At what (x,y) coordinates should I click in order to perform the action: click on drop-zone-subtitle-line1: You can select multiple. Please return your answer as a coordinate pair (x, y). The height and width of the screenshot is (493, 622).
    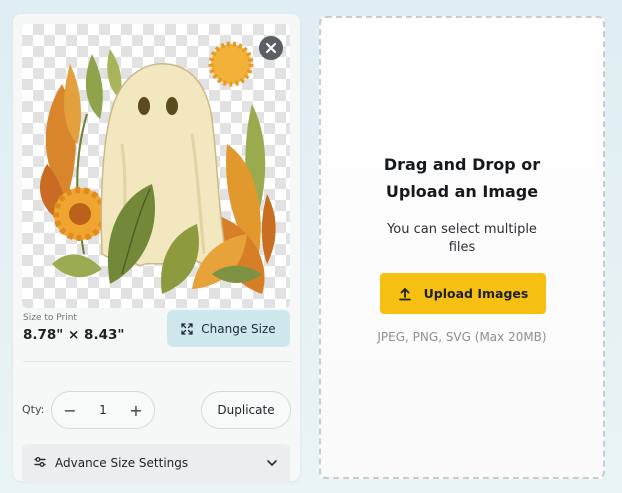
    Looking at the image, I should click on (462, 229).